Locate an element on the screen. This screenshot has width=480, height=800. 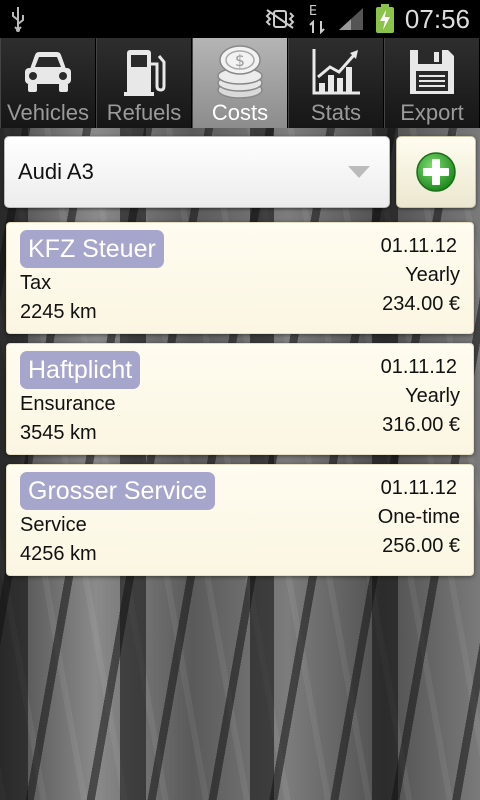
tab-label: Vehicles is located at coordinates (48, 112).